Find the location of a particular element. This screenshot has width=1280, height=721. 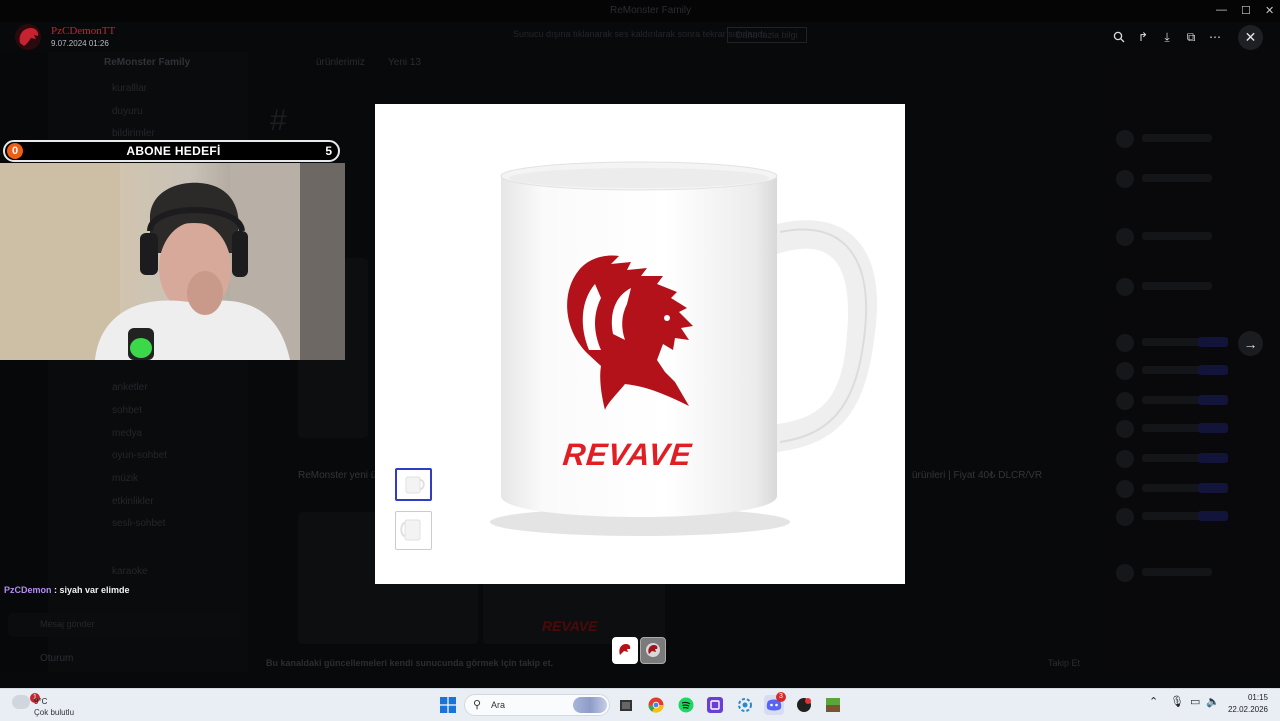

chevron-up-icon: ⌃ is located at coordinates (1153, 701).